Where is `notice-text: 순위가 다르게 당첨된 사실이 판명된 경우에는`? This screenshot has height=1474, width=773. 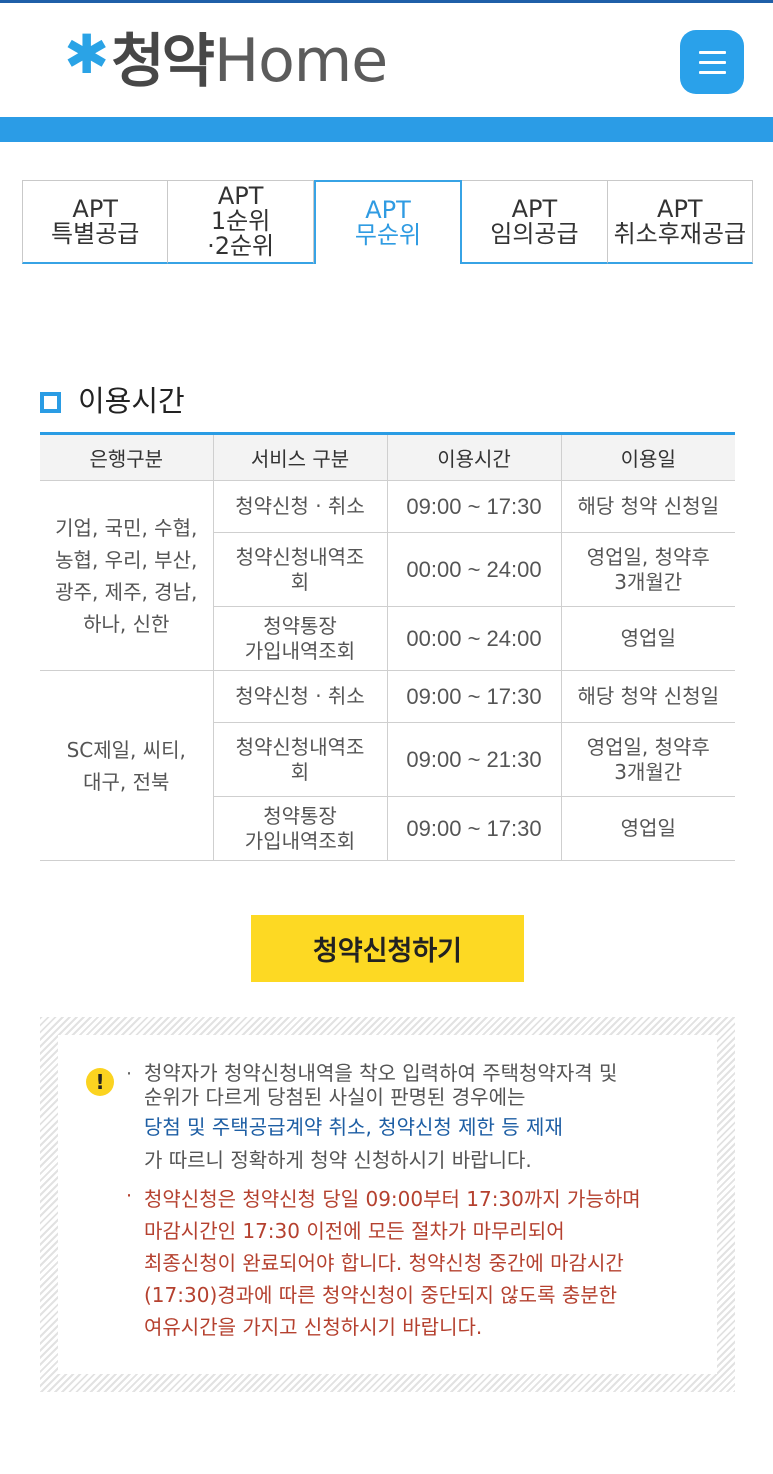 notice-text: 순위가 다르게 당첨된 사실이 판명된 경우에는 is located at coordinates (335, 1097).